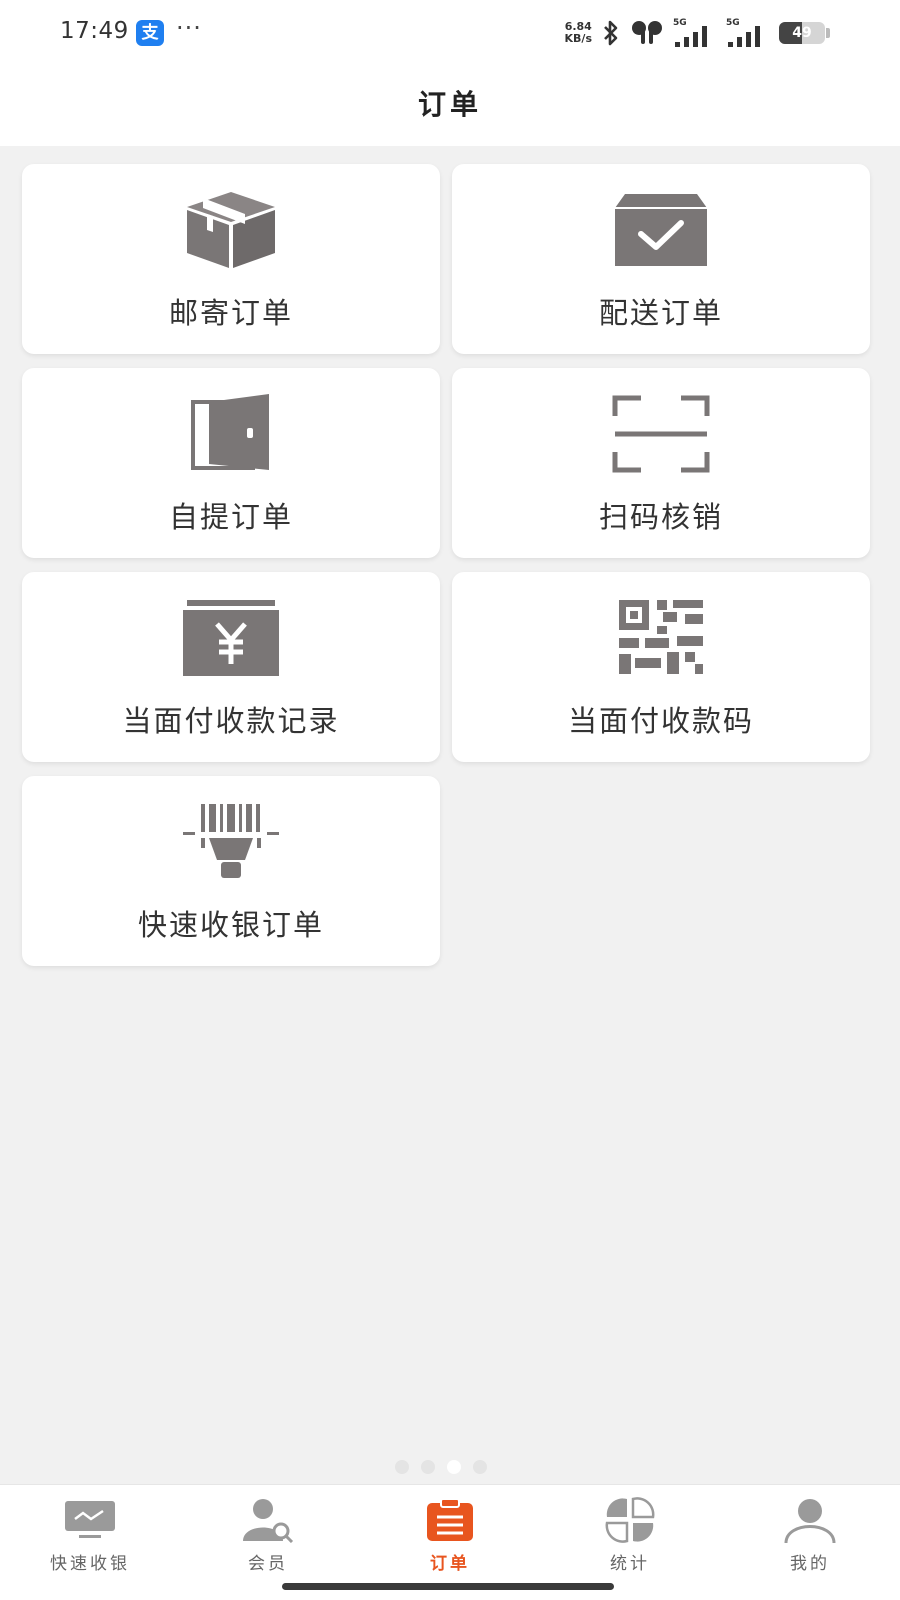 Image resolution: width=900 pixels, height=1600 pixels. I want to click on tab-label: 统计, so click(630, 1564).